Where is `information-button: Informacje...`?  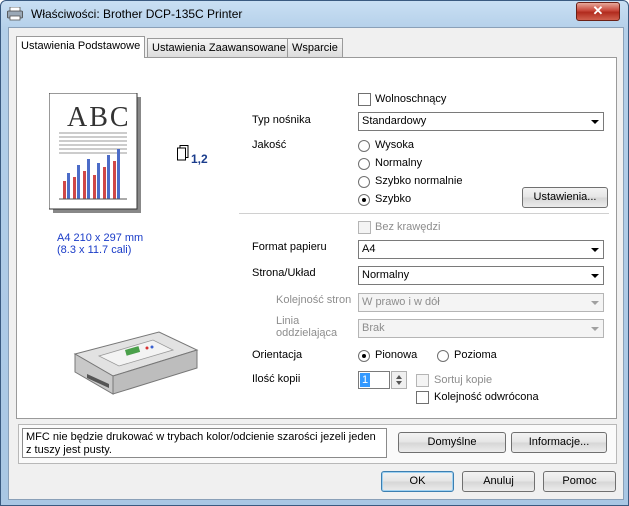
information-button: Informacje... is located at coordinates (559, 442).